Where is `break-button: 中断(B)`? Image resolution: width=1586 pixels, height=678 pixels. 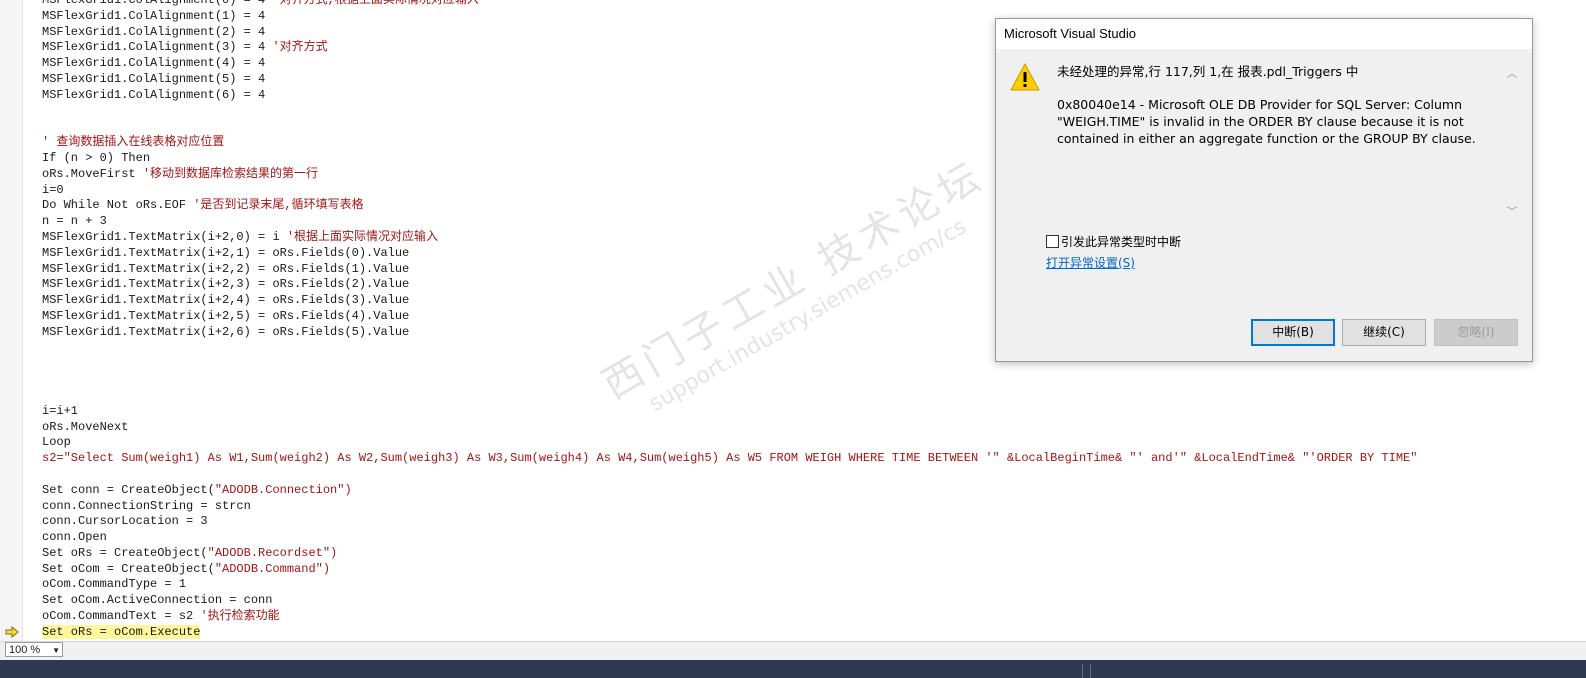 break-button: 中断(B) is located at coordinates (1293, 332).